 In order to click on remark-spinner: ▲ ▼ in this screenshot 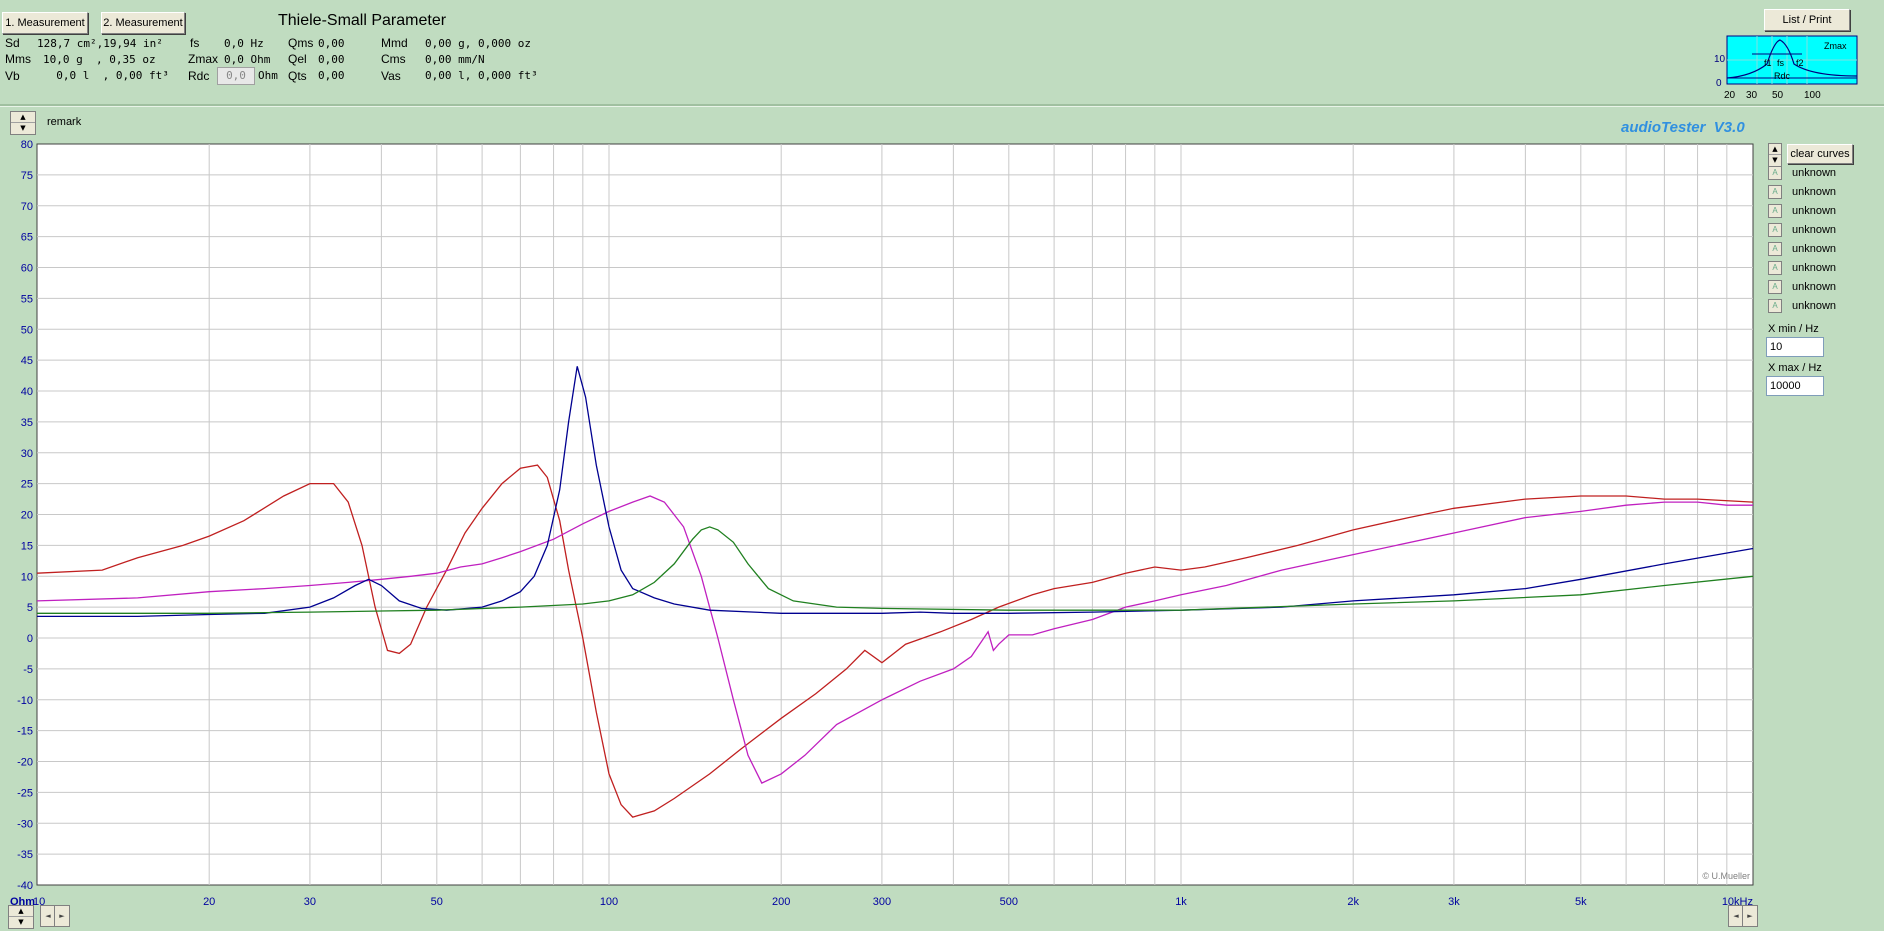, I will do `click(23, 123)`.